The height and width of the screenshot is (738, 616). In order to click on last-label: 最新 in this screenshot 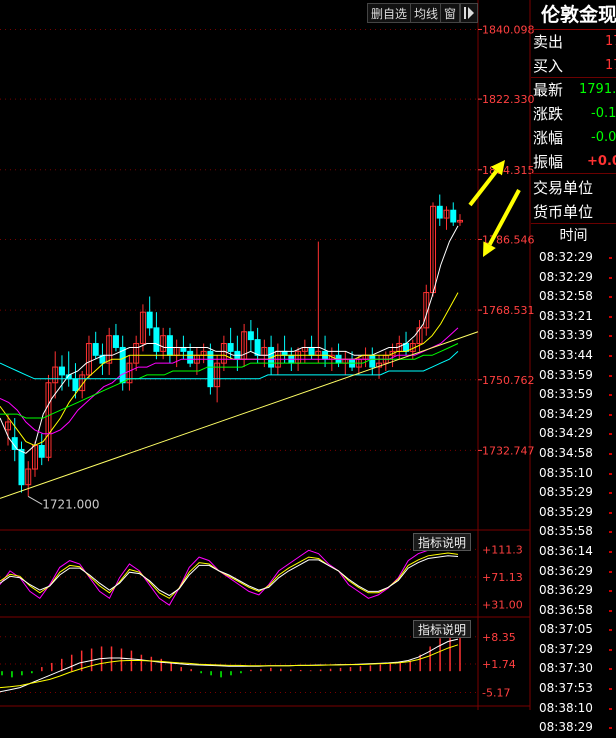, I will do `click(548, 90)`.